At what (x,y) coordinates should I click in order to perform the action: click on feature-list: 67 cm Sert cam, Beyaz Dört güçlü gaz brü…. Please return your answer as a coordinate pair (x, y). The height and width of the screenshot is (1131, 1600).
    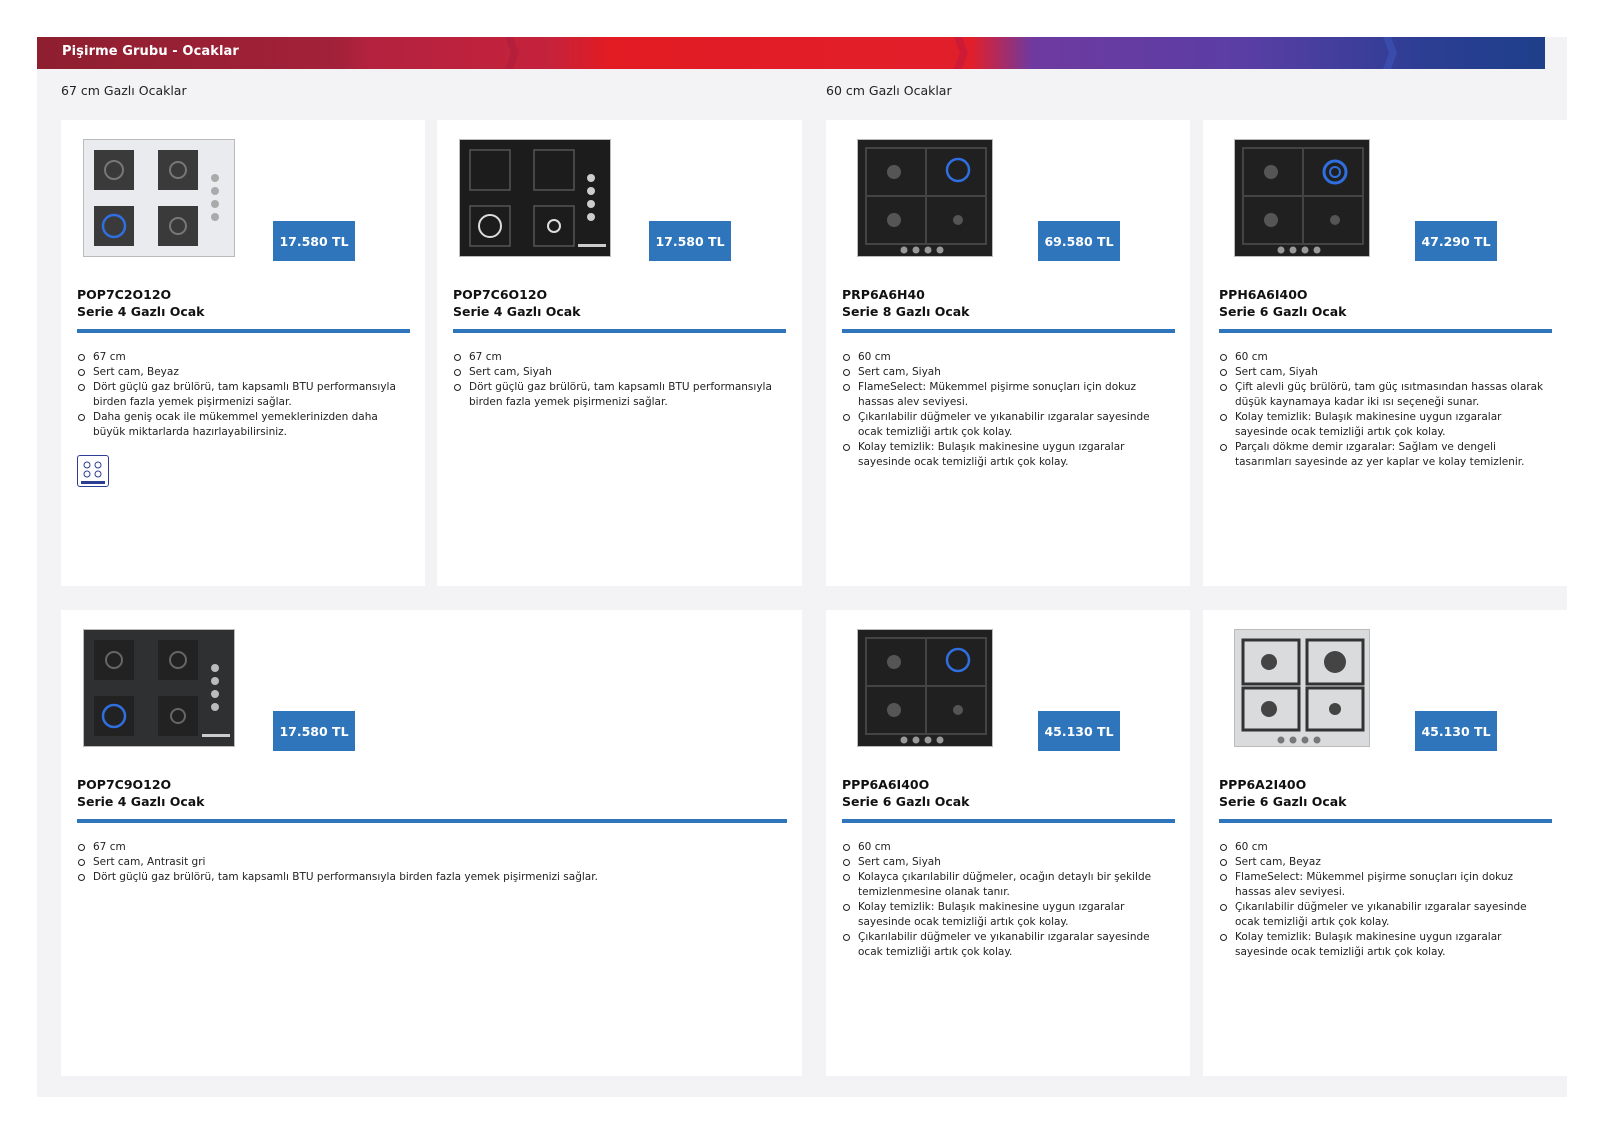
    Looking at the image, I should click on (237, 395).